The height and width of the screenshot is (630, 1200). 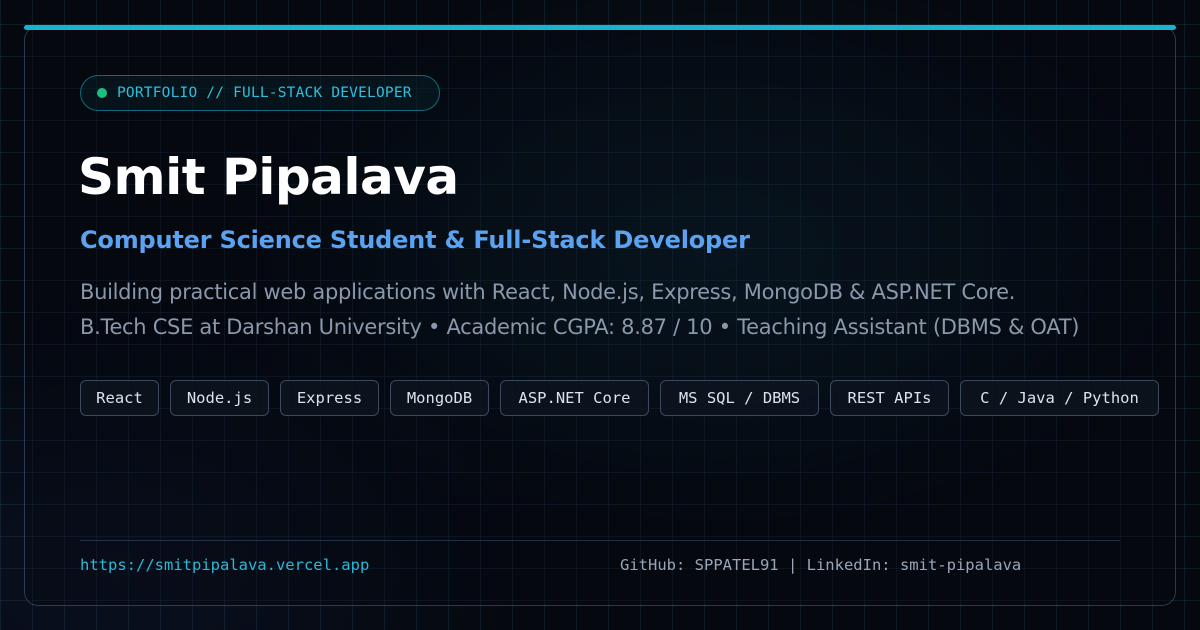 What do you see at coordinates (600, 27) in the screenshot?
I see `accent-bar` at bounding box center [600, 27].